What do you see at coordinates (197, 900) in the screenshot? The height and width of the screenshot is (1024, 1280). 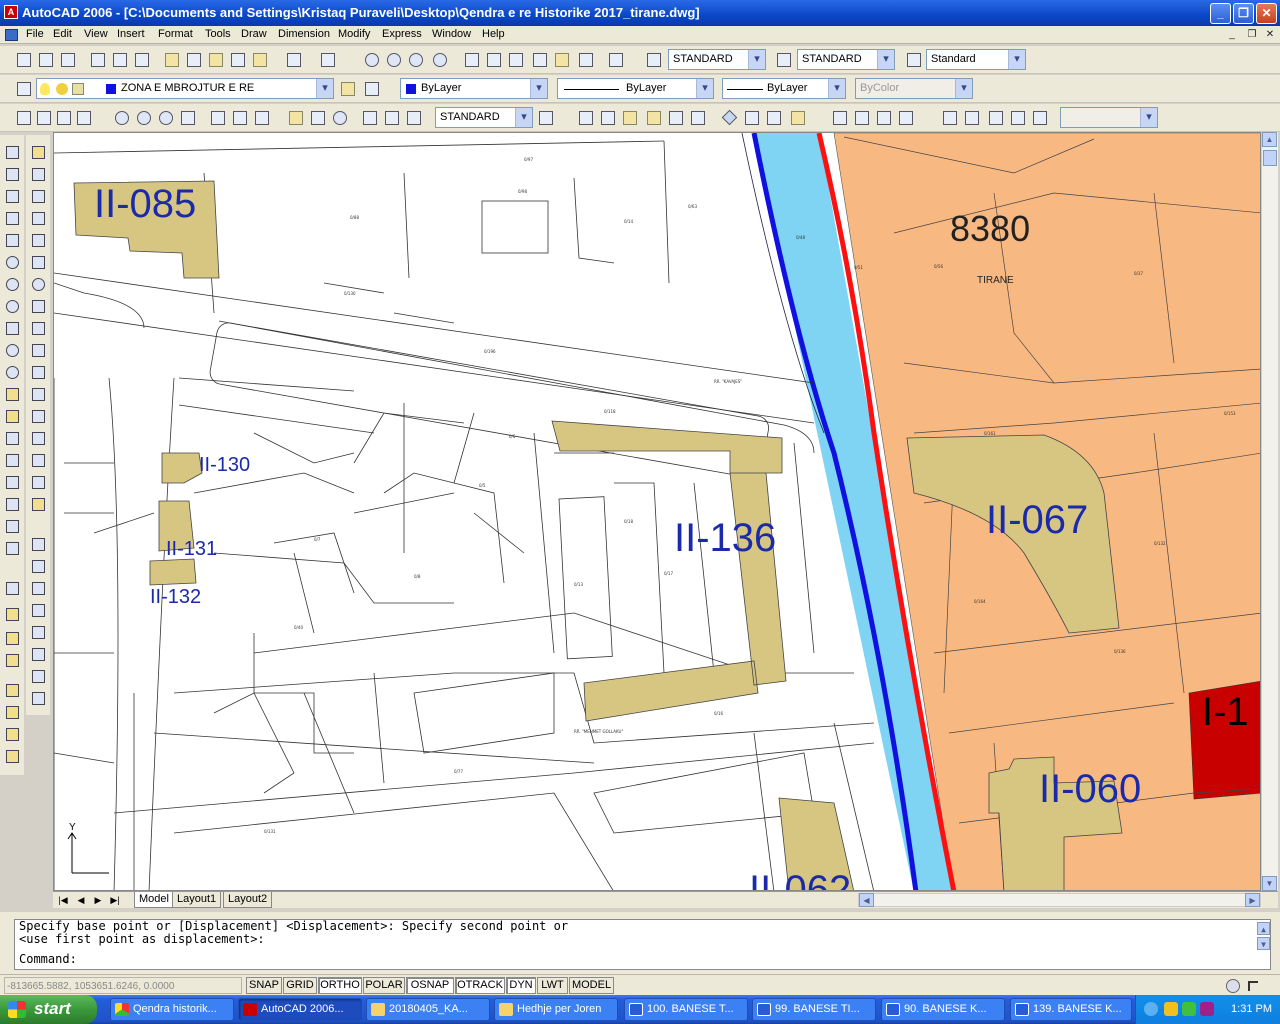 I see `tab-layout1: Layout1` at bounding box center [197, 900].